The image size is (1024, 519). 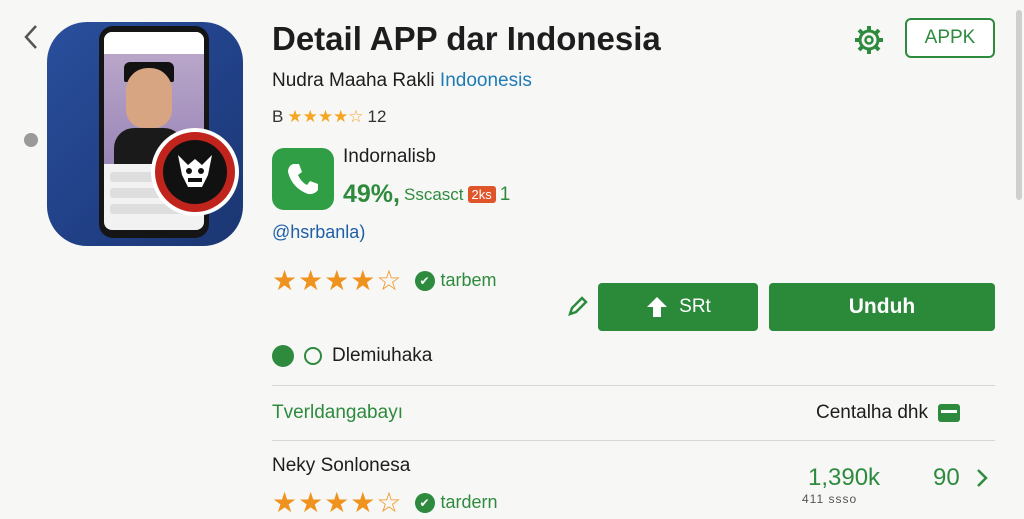 What do you see at coordinates (946, 477) in the screenshot?
I see `list-item-count: 90` at bounding box center [946, 477].